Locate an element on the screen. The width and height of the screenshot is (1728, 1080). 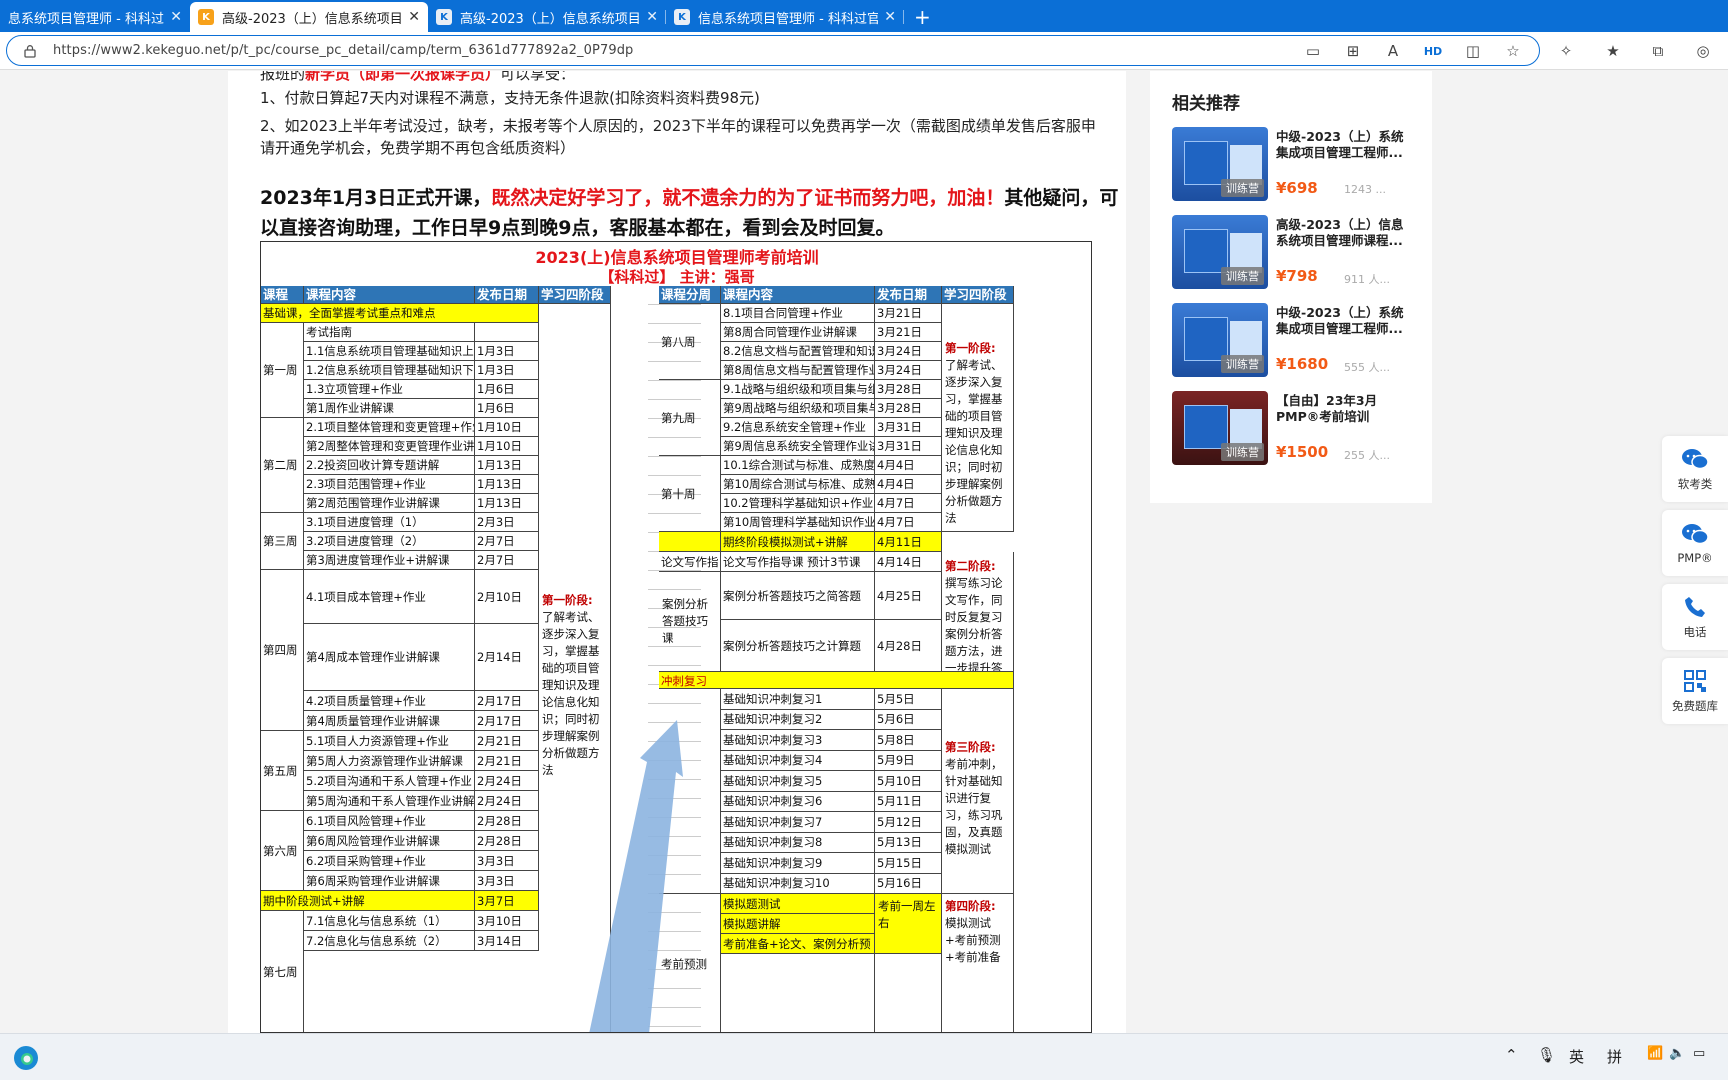
lock-icon is located at coordinates (30, 51).